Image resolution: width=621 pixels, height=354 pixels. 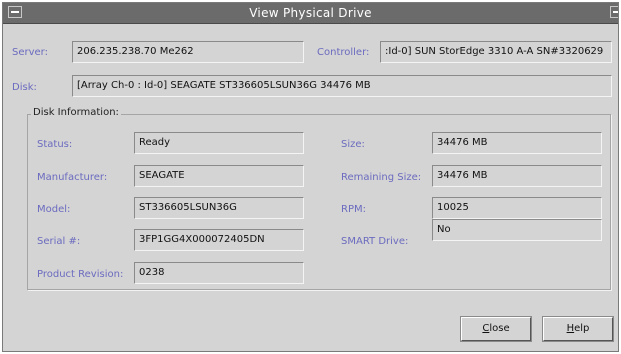 I want to click on size-field: 34476 MB, so click(x=517, y=143).